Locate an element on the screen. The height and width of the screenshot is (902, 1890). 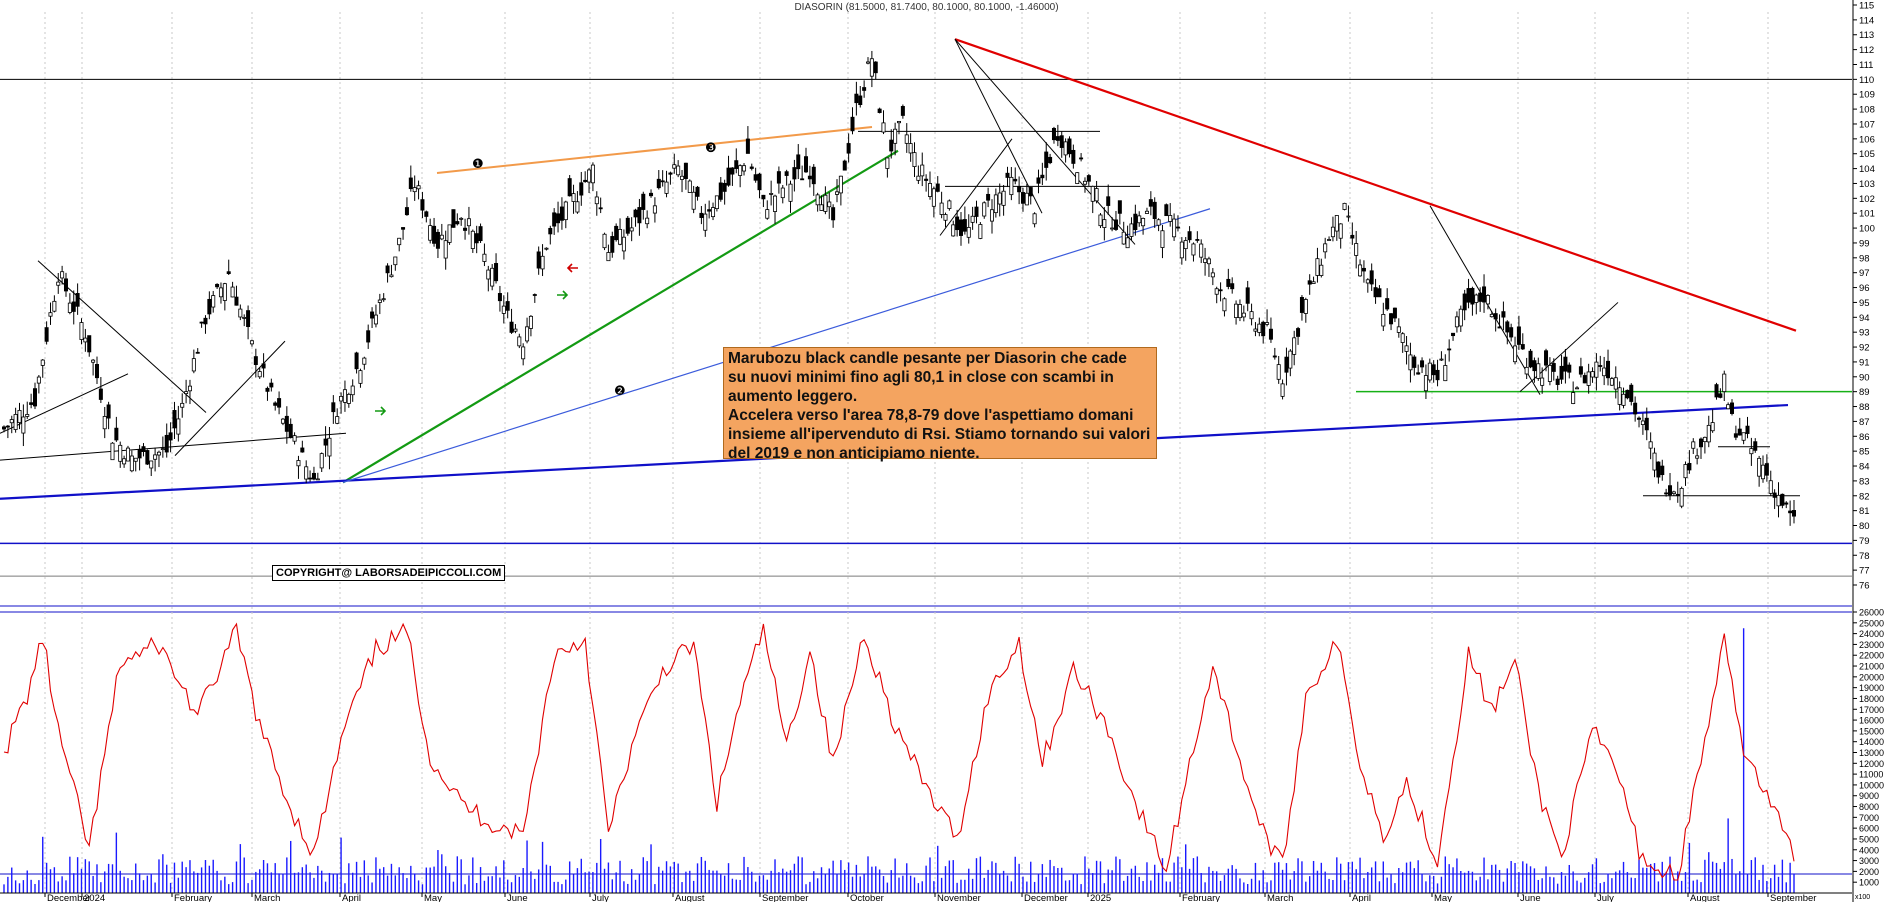
x-tick-label: June is located at coordinates (517, 897).